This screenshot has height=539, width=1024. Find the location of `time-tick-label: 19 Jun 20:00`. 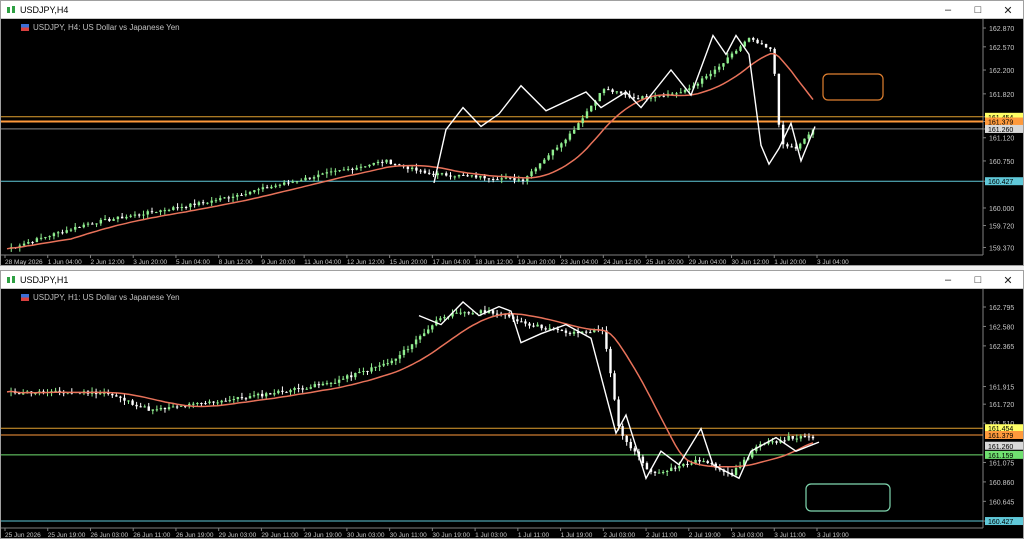

time-tick-label: 19 Jun 20:00 is located at coordinates (537, 262).